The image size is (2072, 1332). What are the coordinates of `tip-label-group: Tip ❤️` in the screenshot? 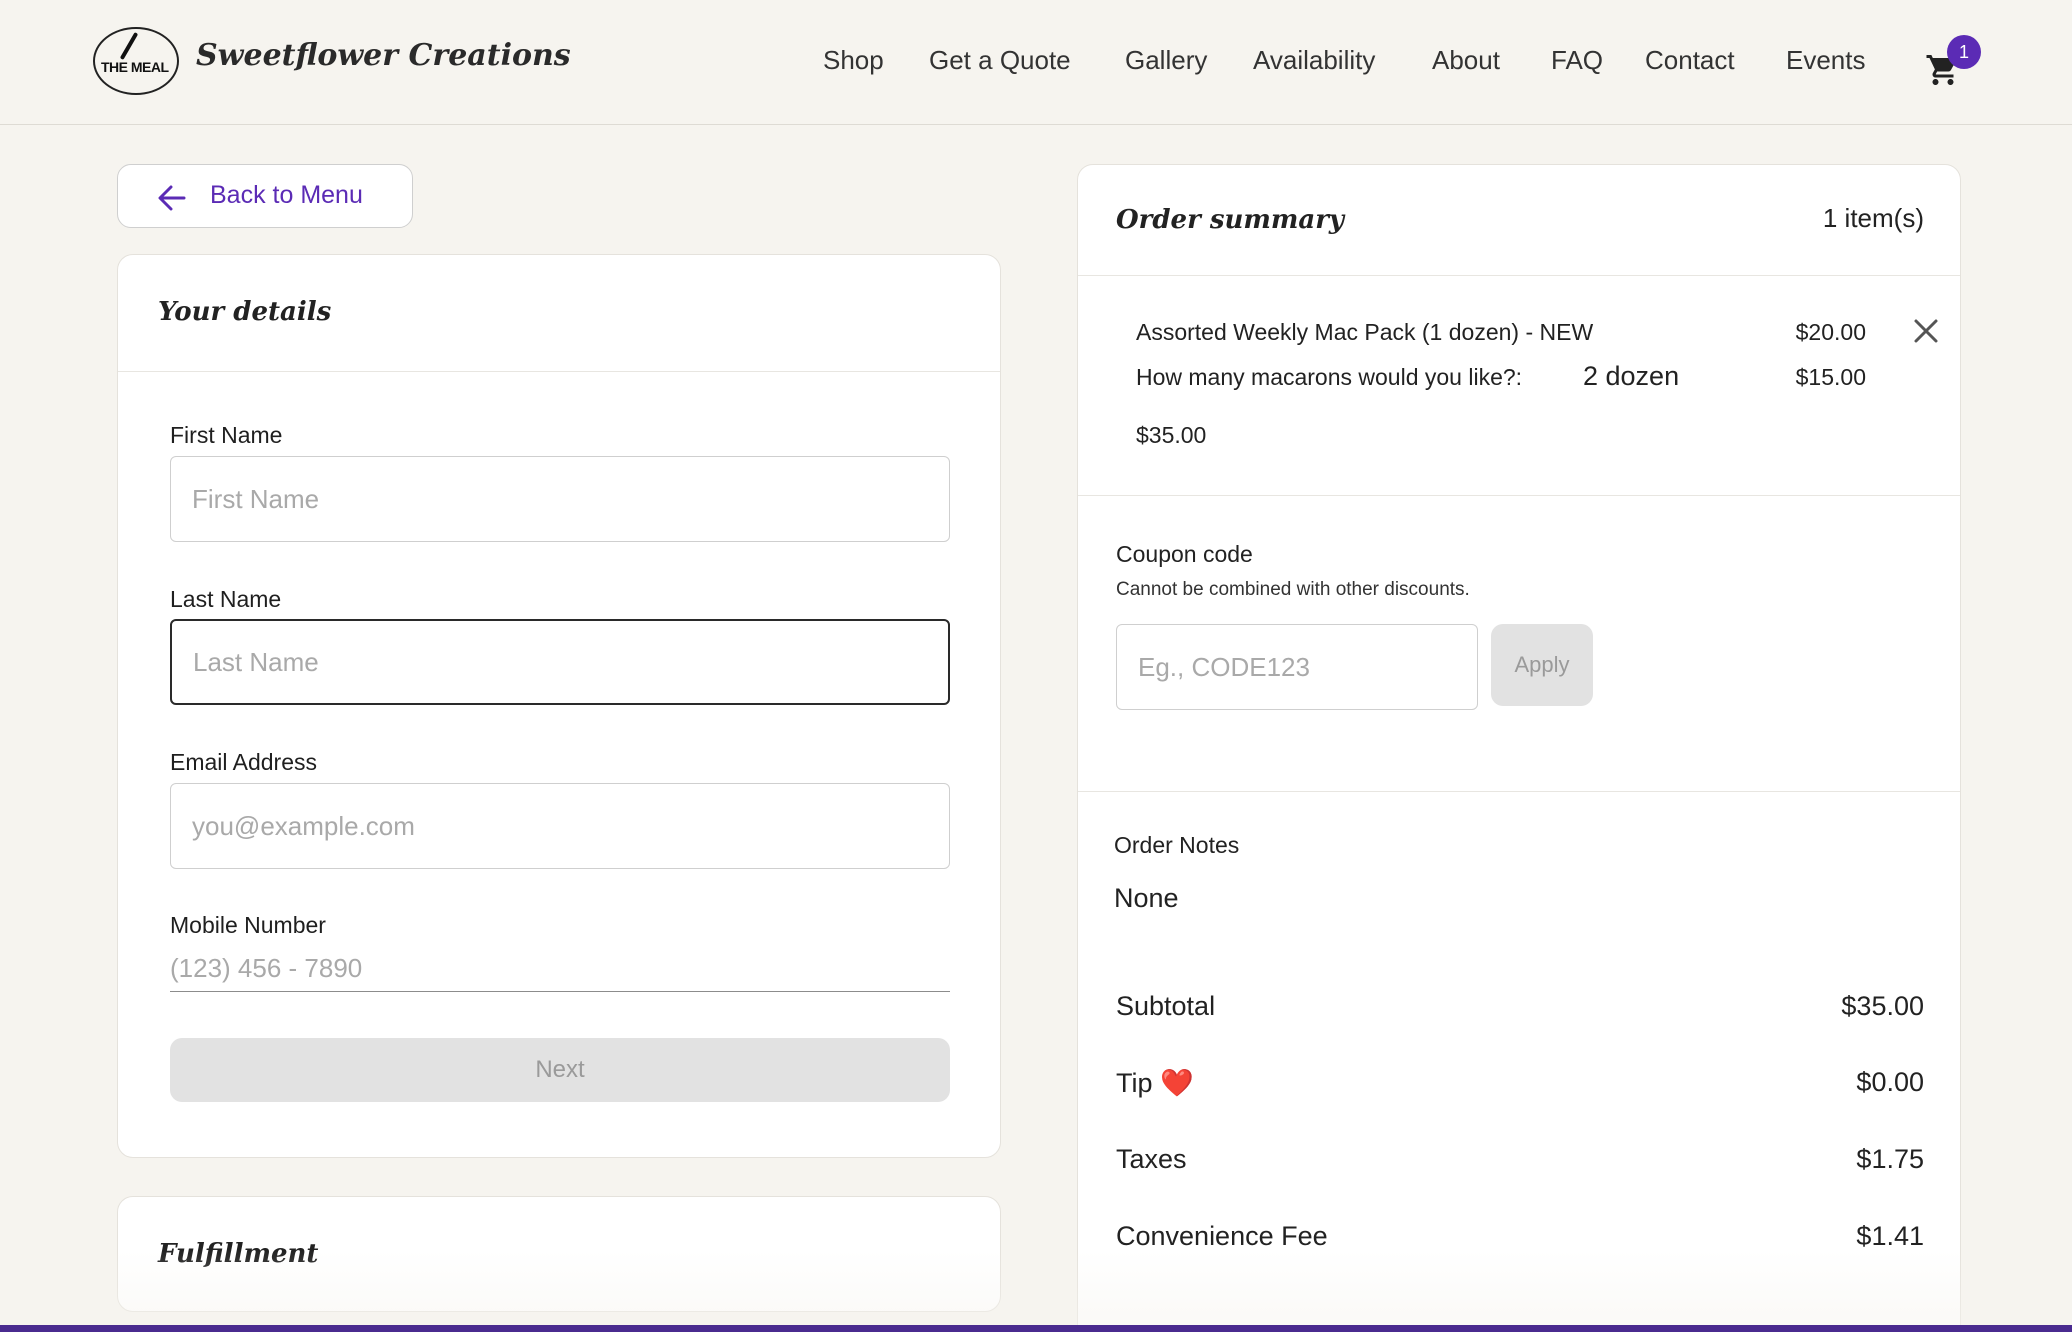 It's located at (1155, 1083).